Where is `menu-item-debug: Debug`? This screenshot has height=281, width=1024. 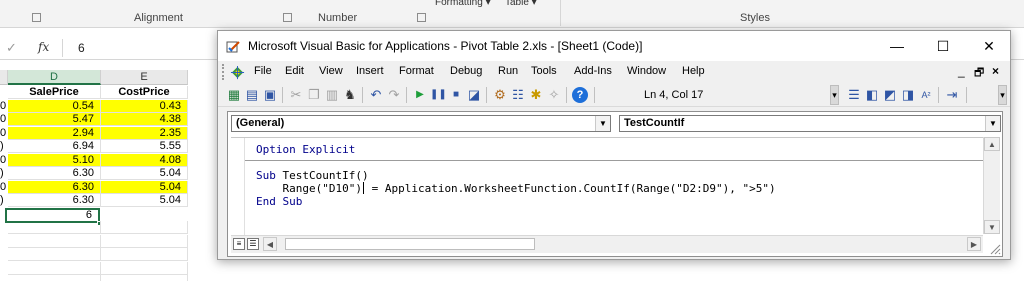 menu-item-debug: Debug is located at coordinates (466, 71).